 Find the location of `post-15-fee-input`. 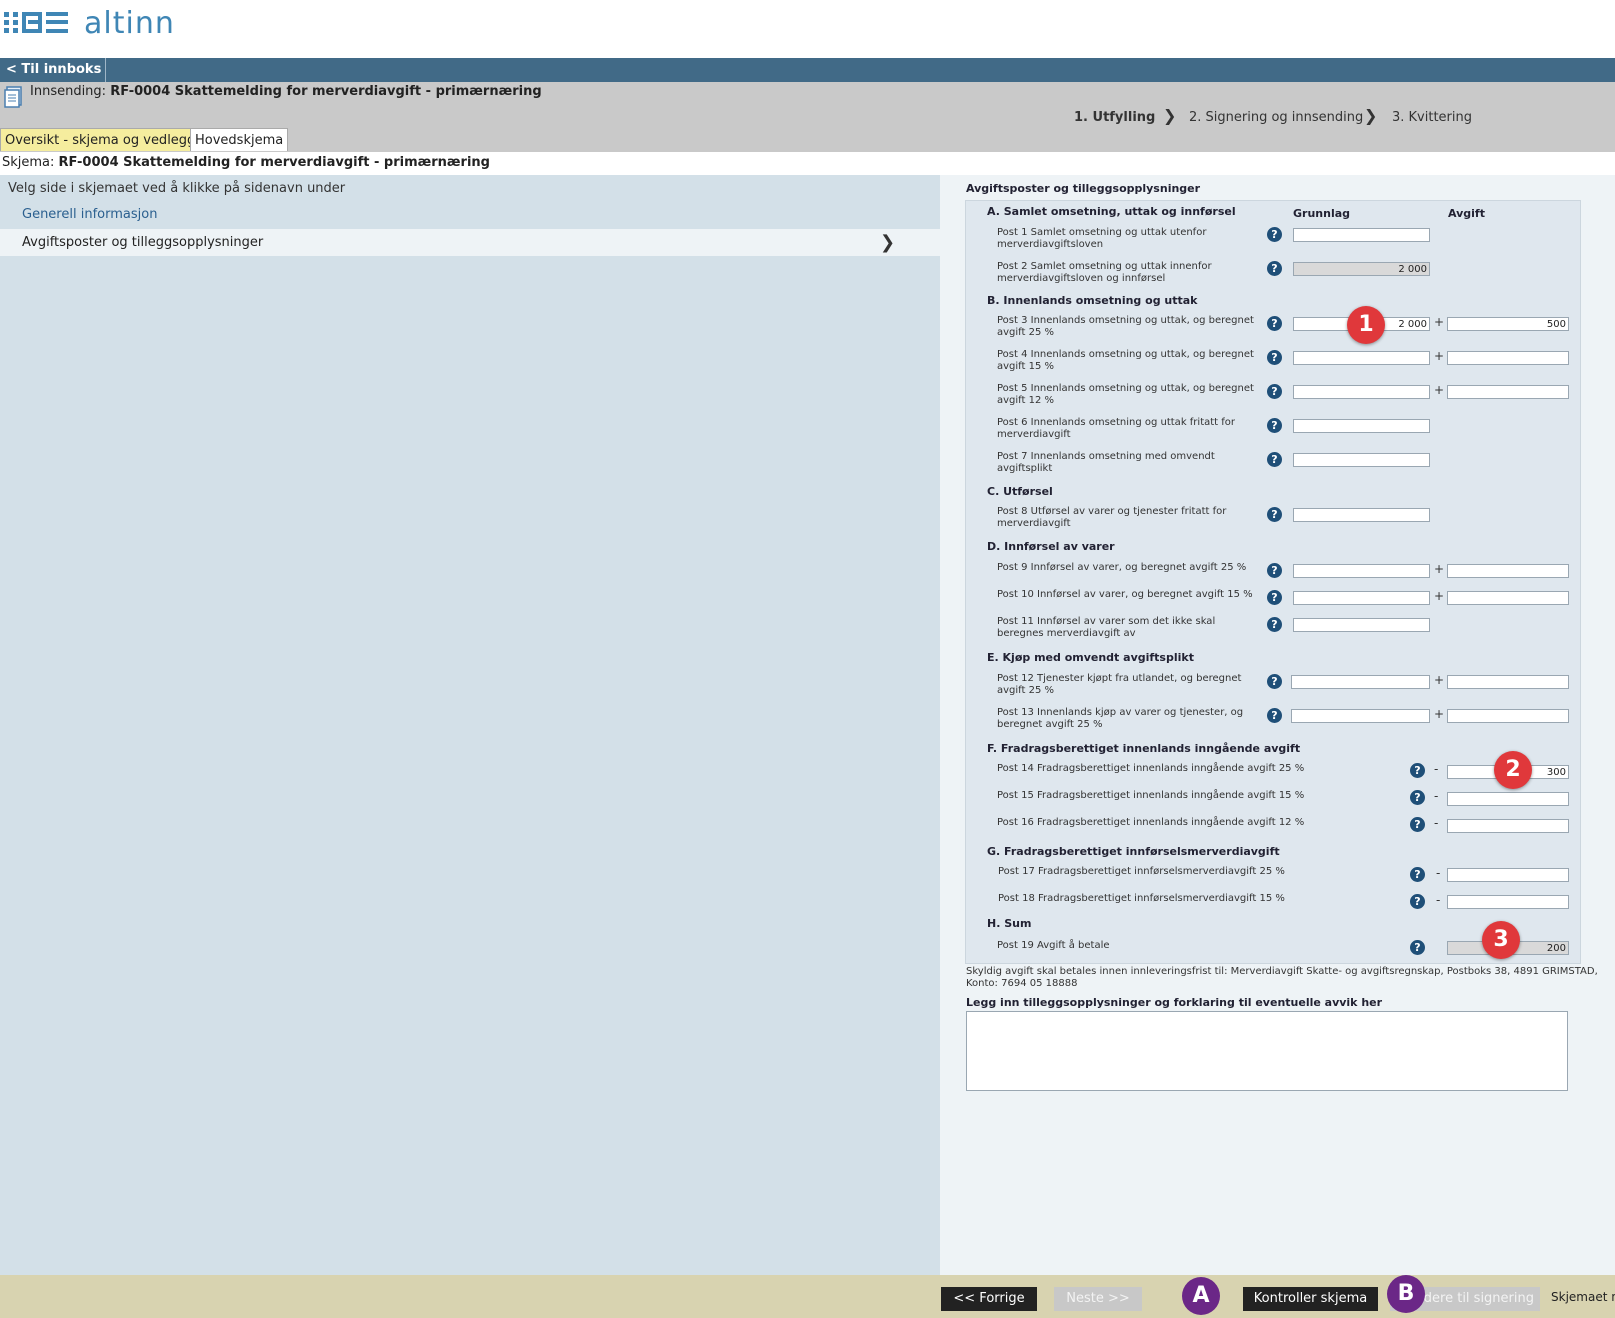

post-15-fee-input is located at coordinates (1508, 799).